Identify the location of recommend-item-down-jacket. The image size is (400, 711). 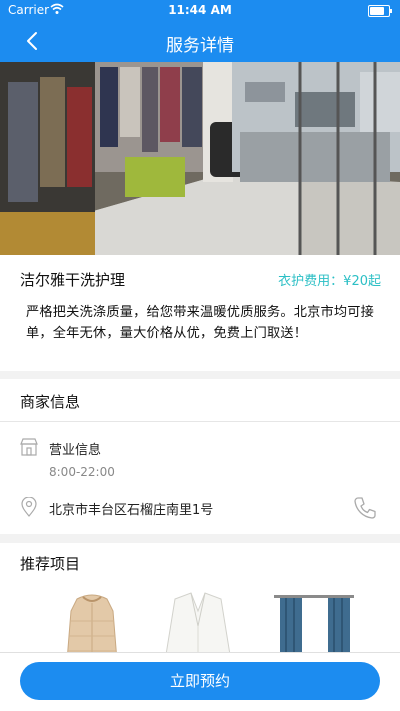
(92, 624).